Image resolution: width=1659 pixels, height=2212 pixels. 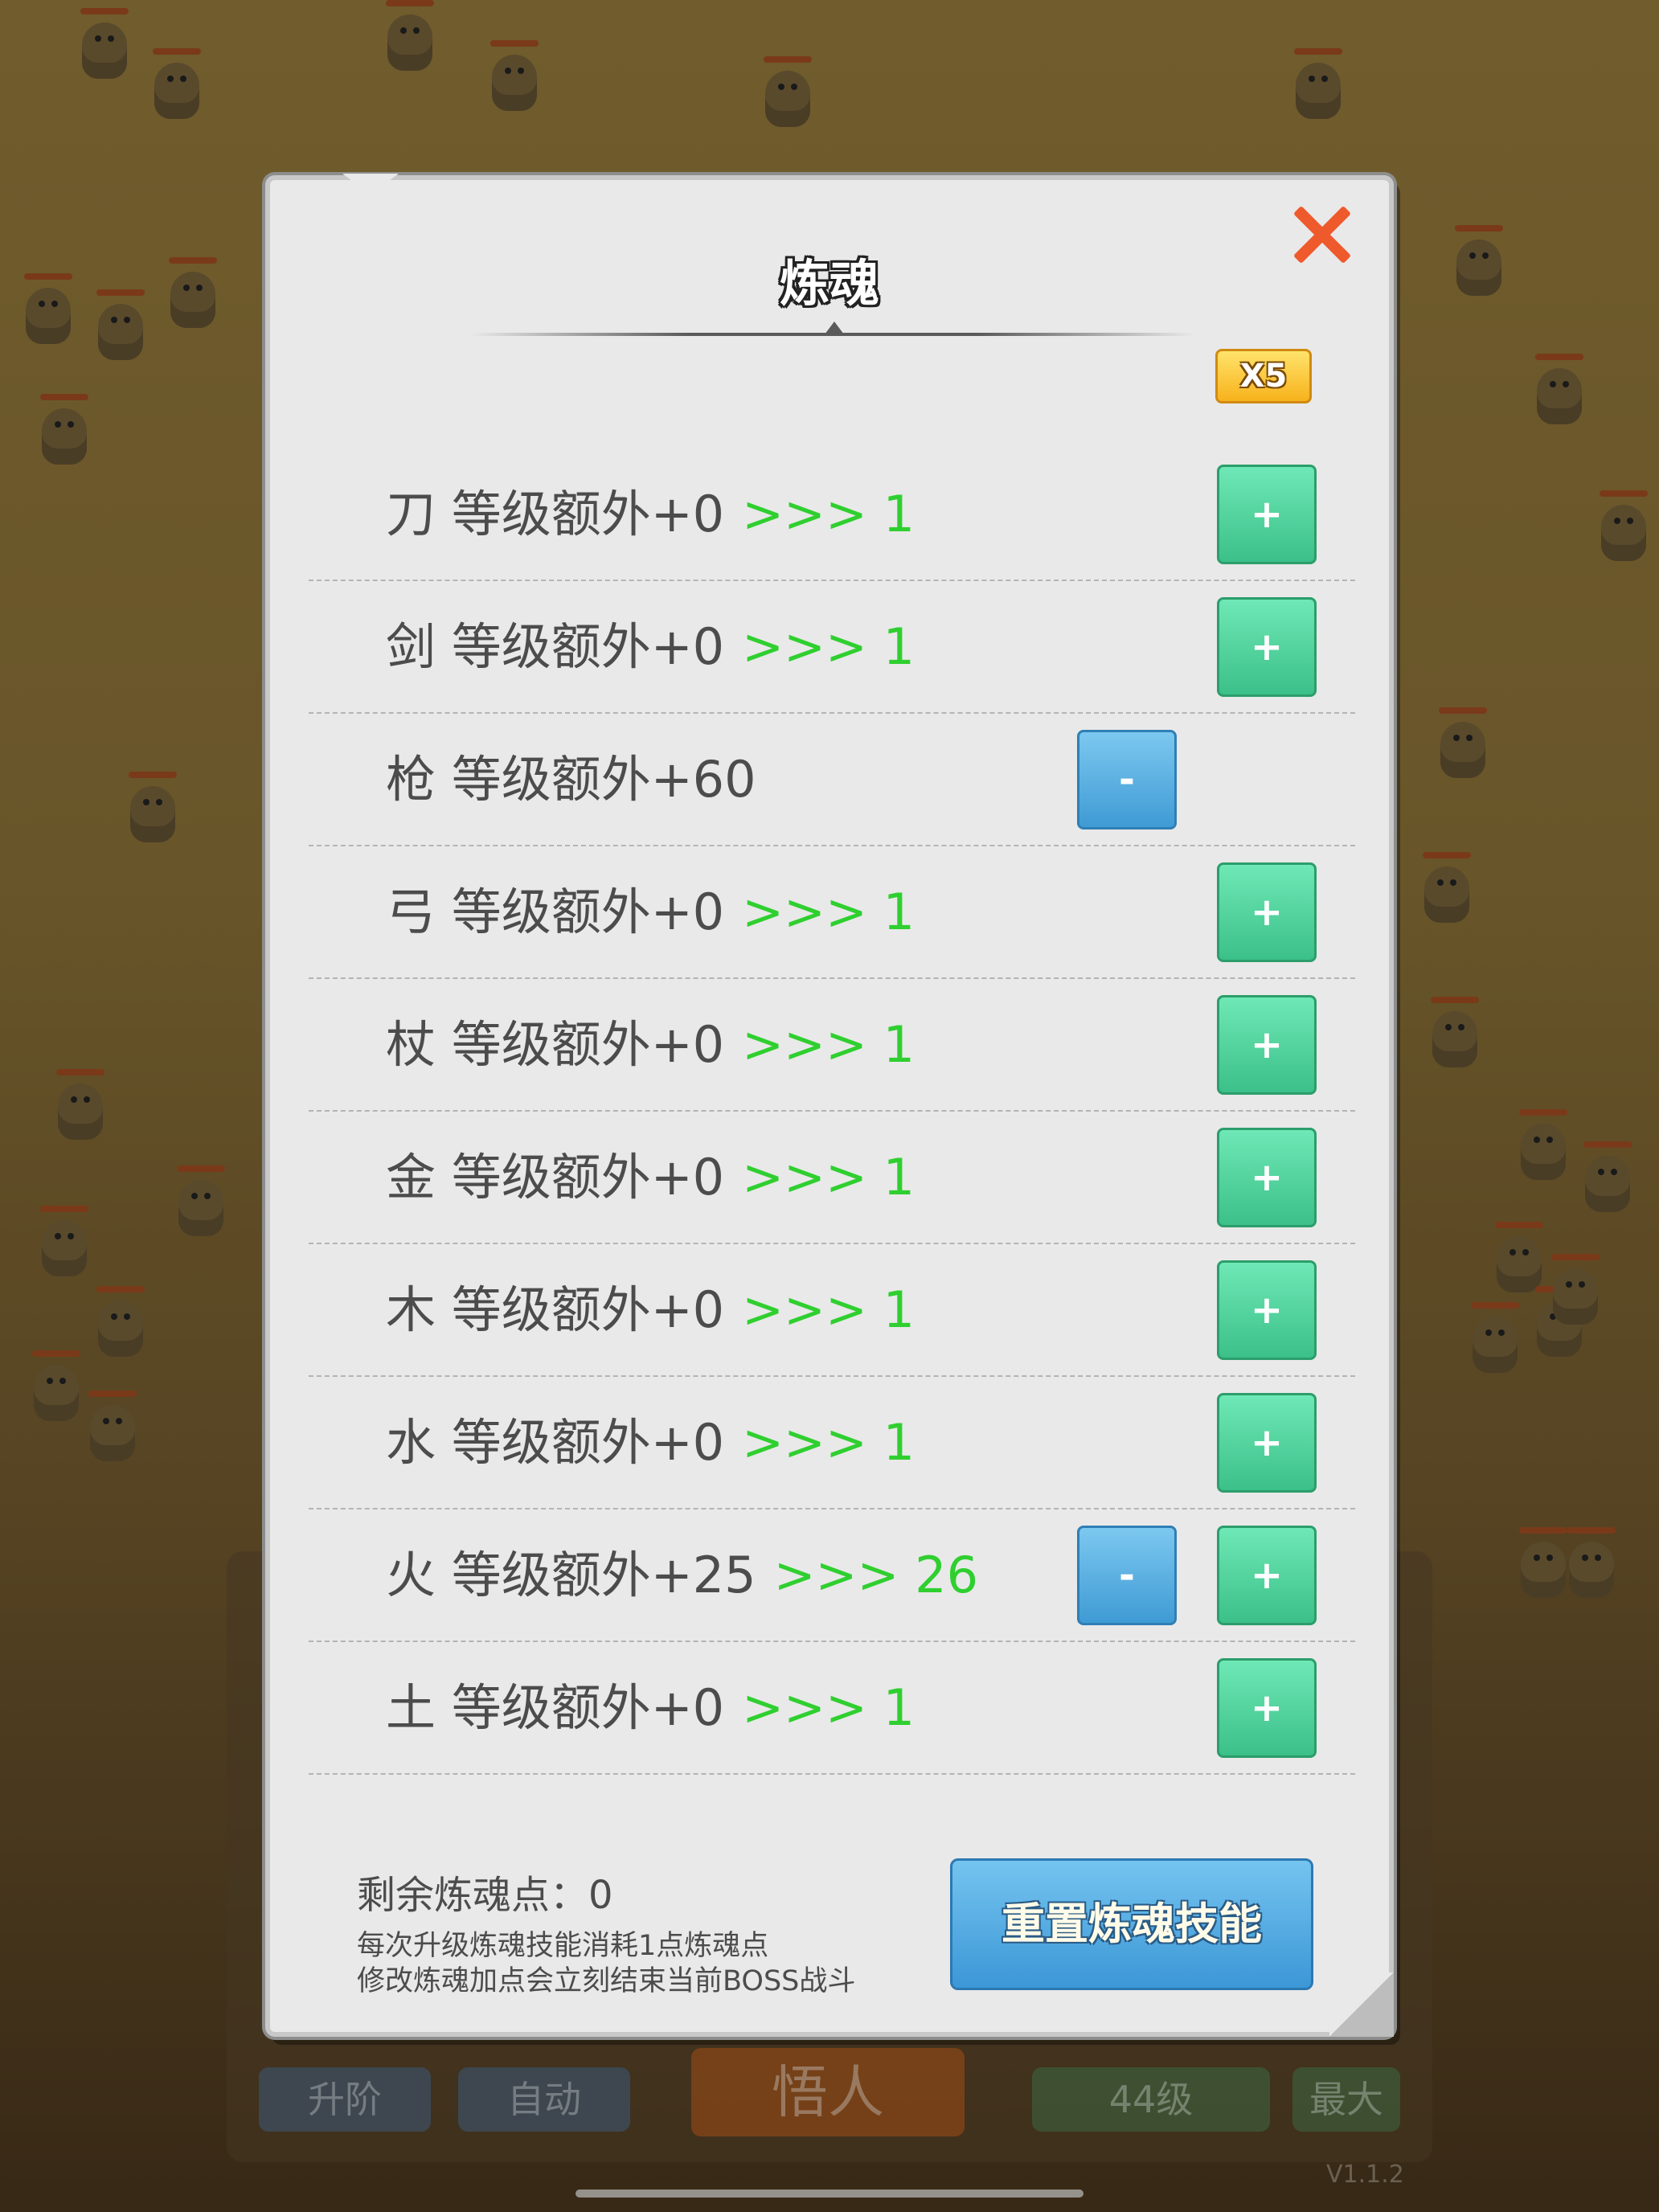 I want to click on skill-level-text: 剑 等级额外+0, so click(x=555, y=646).